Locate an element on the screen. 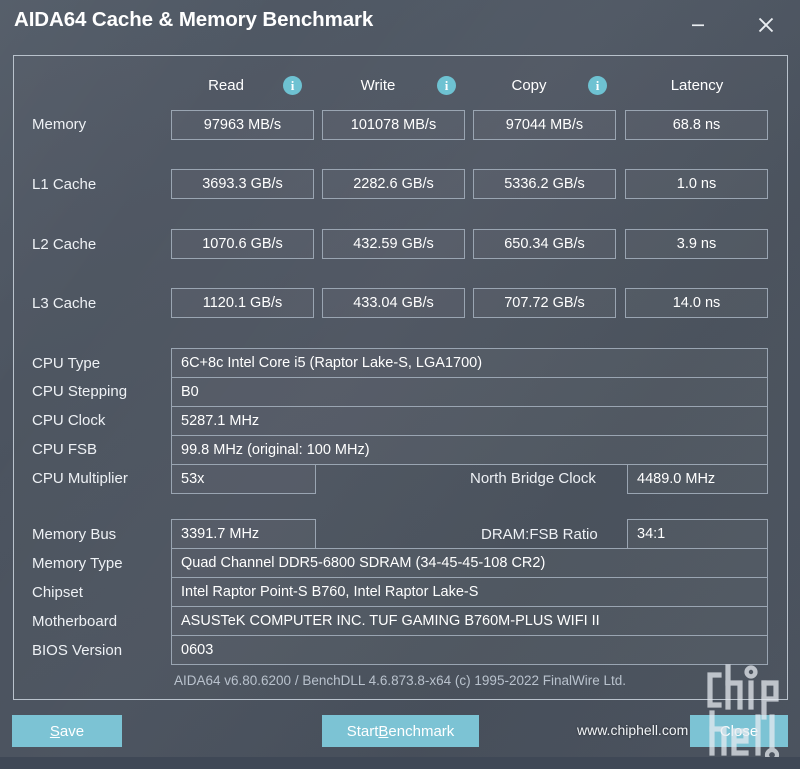  cpu-multiplier-label: CPU Multiplier is located at coordinates (80, 478).